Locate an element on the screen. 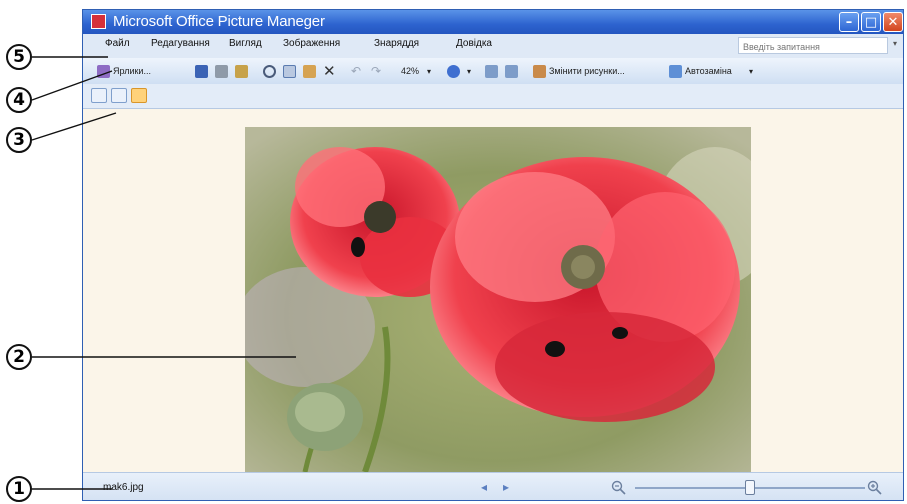  callout-5: 5 is located at coordinates (19, 57).